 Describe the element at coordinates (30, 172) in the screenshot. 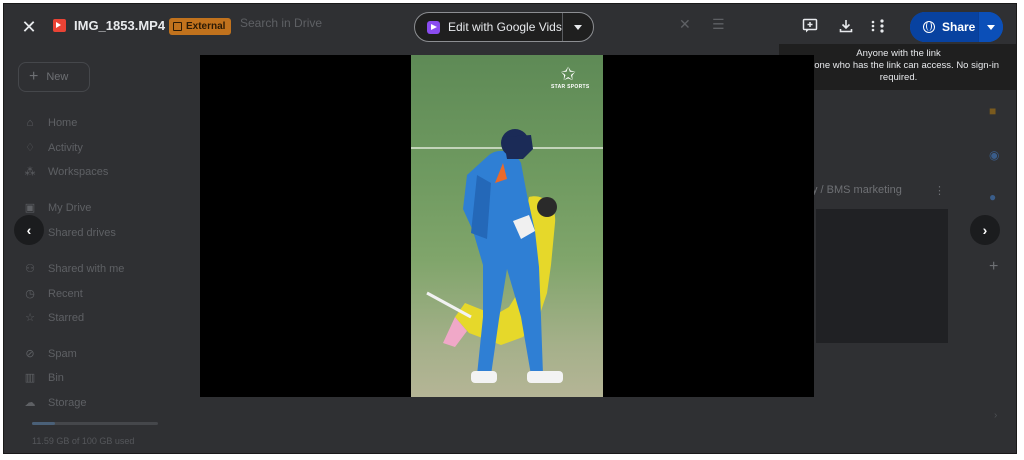

I see `workspaces-icon: ⁂` at that location.